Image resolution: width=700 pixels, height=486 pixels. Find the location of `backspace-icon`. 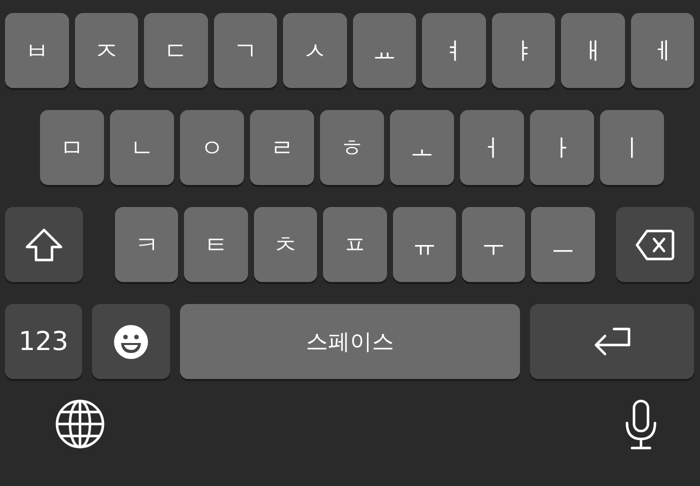

backspace-icon is located at coordinates (654, 244).